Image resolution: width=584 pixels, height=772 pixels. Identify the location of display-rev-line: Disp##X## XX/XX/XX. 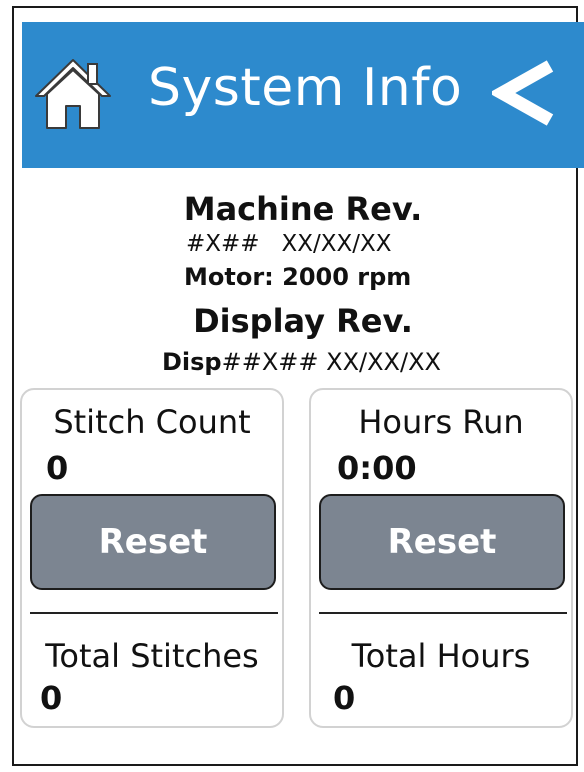
(301, 362).